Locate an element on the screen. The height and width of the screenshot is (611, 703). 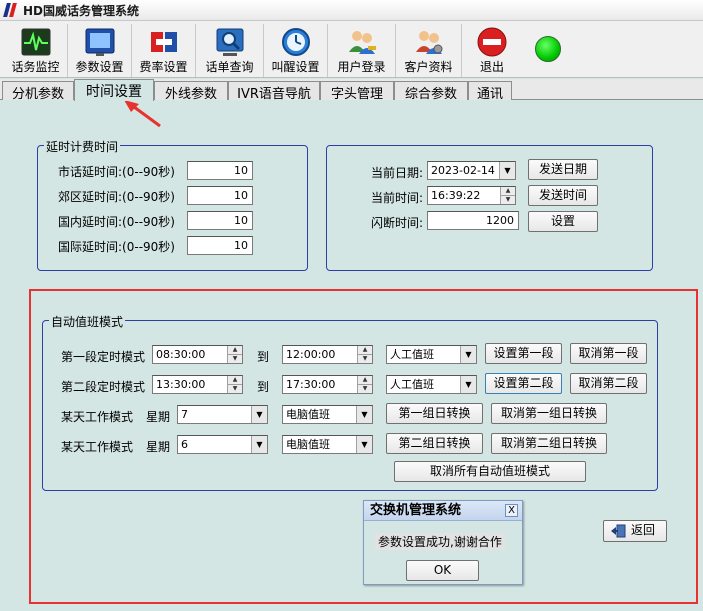
to-label: 到 is located at coordinates (263, 357).